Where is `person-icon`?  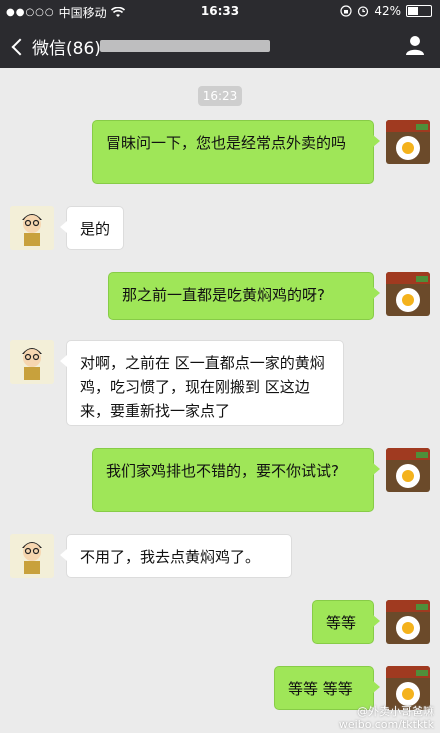 person-icon is located at coordinates (415, 45).